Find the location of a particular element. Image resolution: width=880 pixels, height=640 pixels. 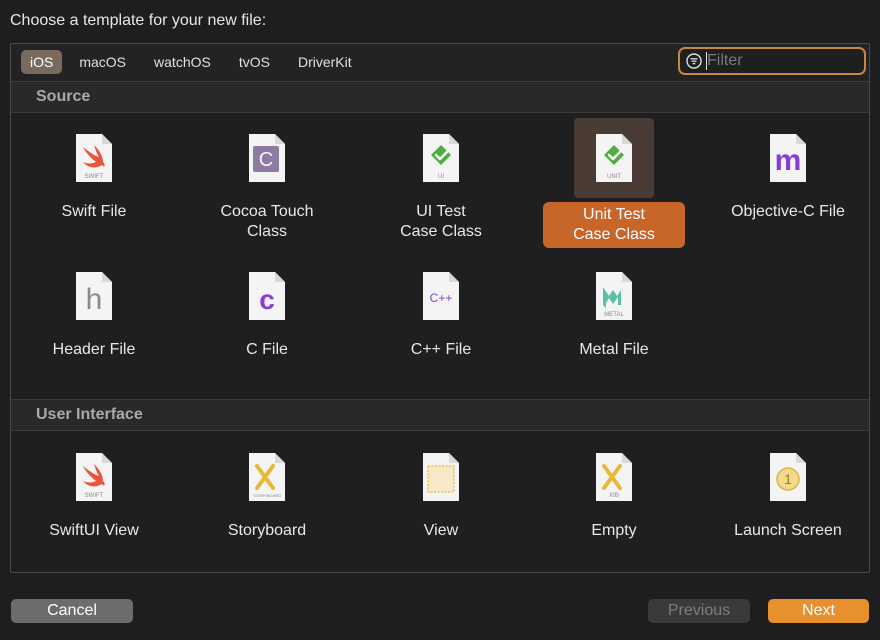

file-caption: XIB is located at coordinates (614, 496).